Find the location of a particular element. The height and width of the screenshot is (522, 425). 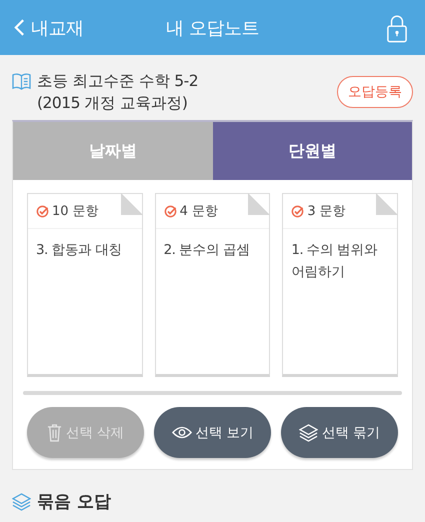

lock-icon is located at coordinates (397, 27).